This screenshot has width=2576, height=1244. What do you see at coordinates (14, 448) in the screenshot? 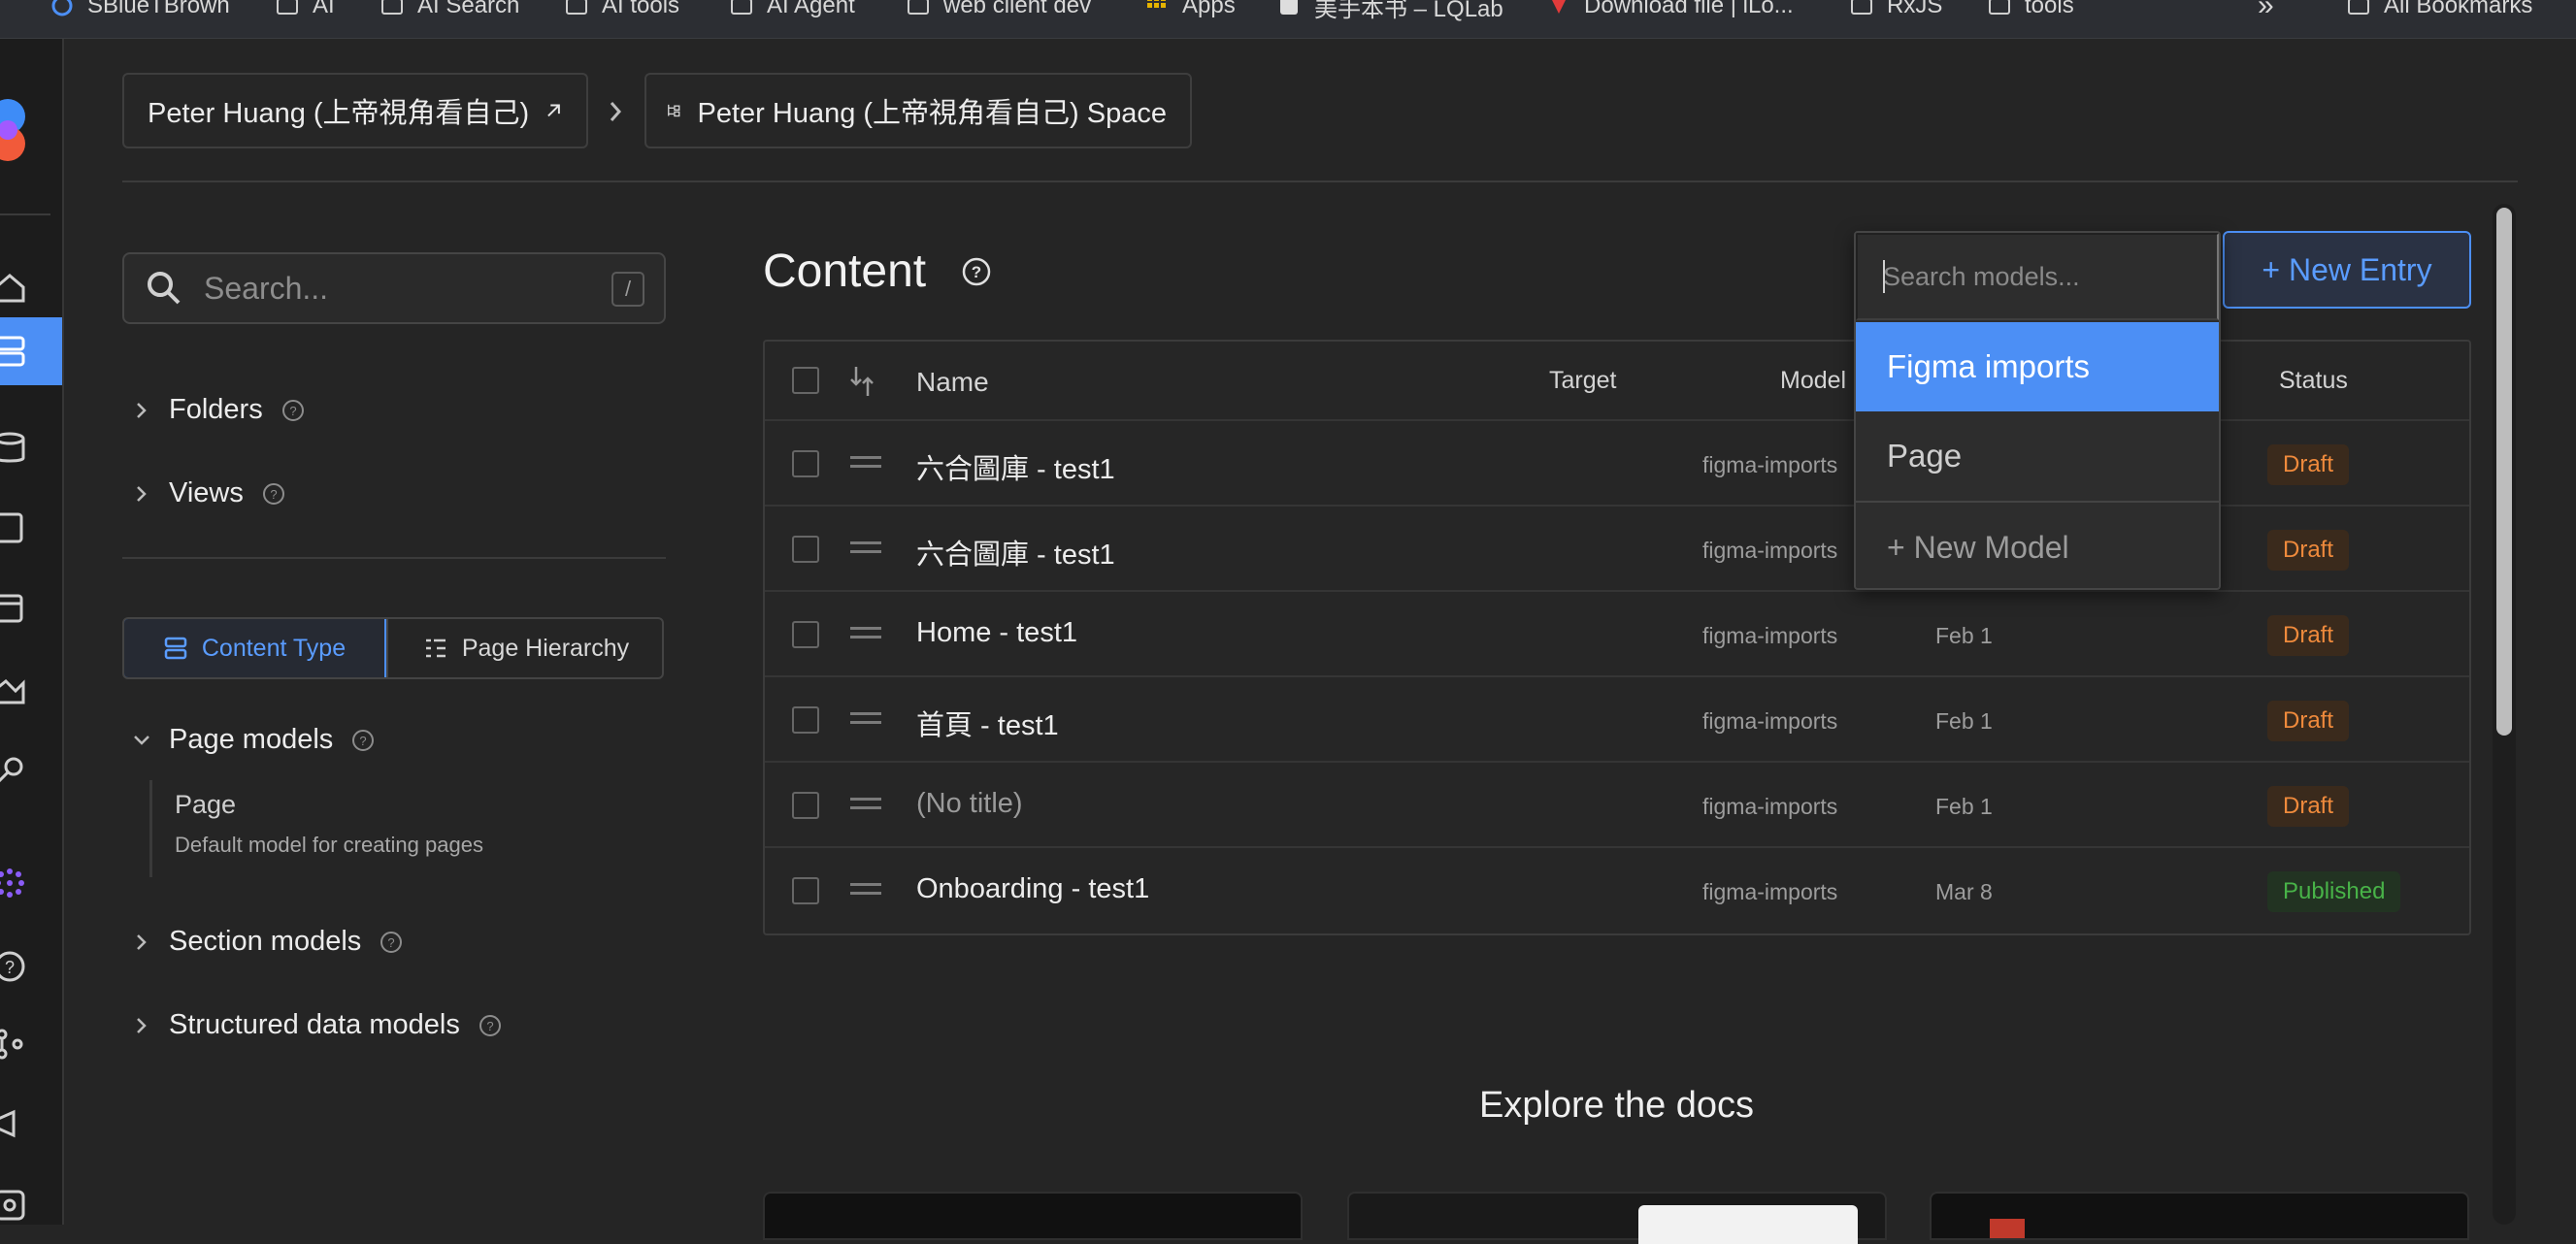
I see `database-icon` at bounding box center [14, 448].